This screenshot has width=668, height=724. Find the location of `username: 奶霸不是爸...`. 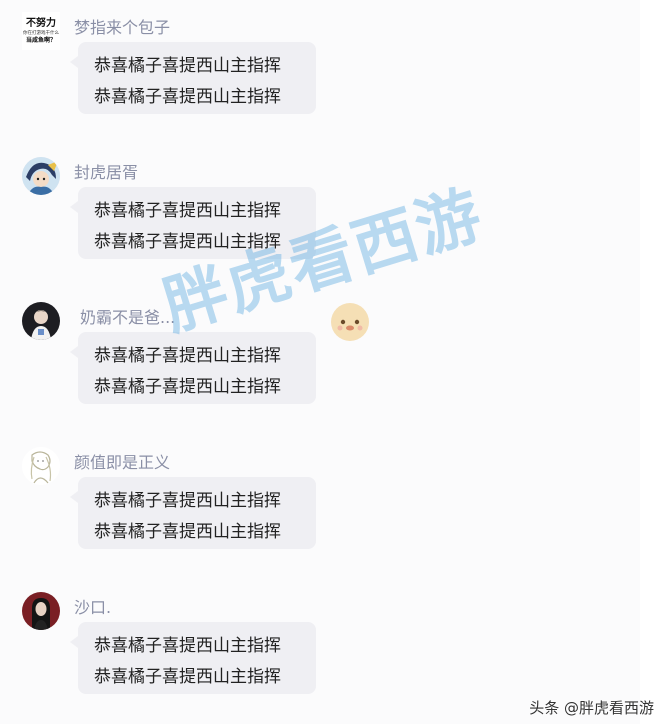

username: 奶霸不是爸... is located at coordinates (127, 316).